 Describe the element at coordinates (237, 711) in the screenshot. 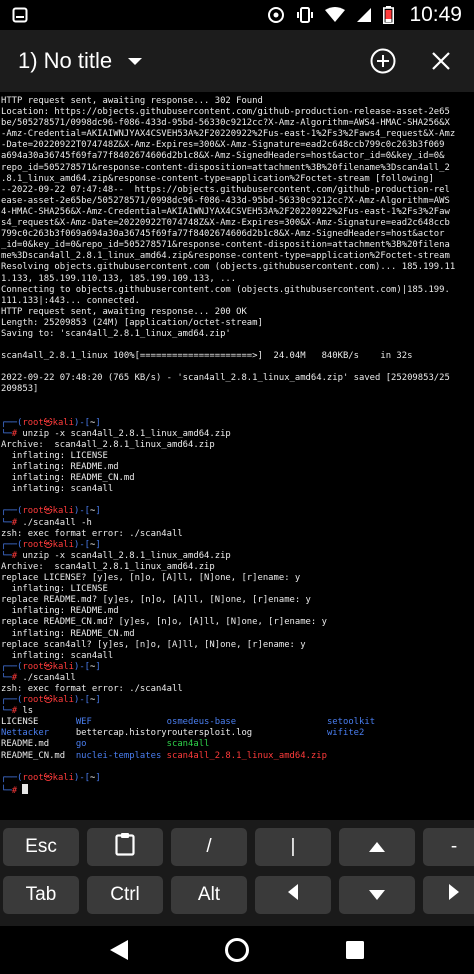

I see `command-line: └─# ls` at that location.